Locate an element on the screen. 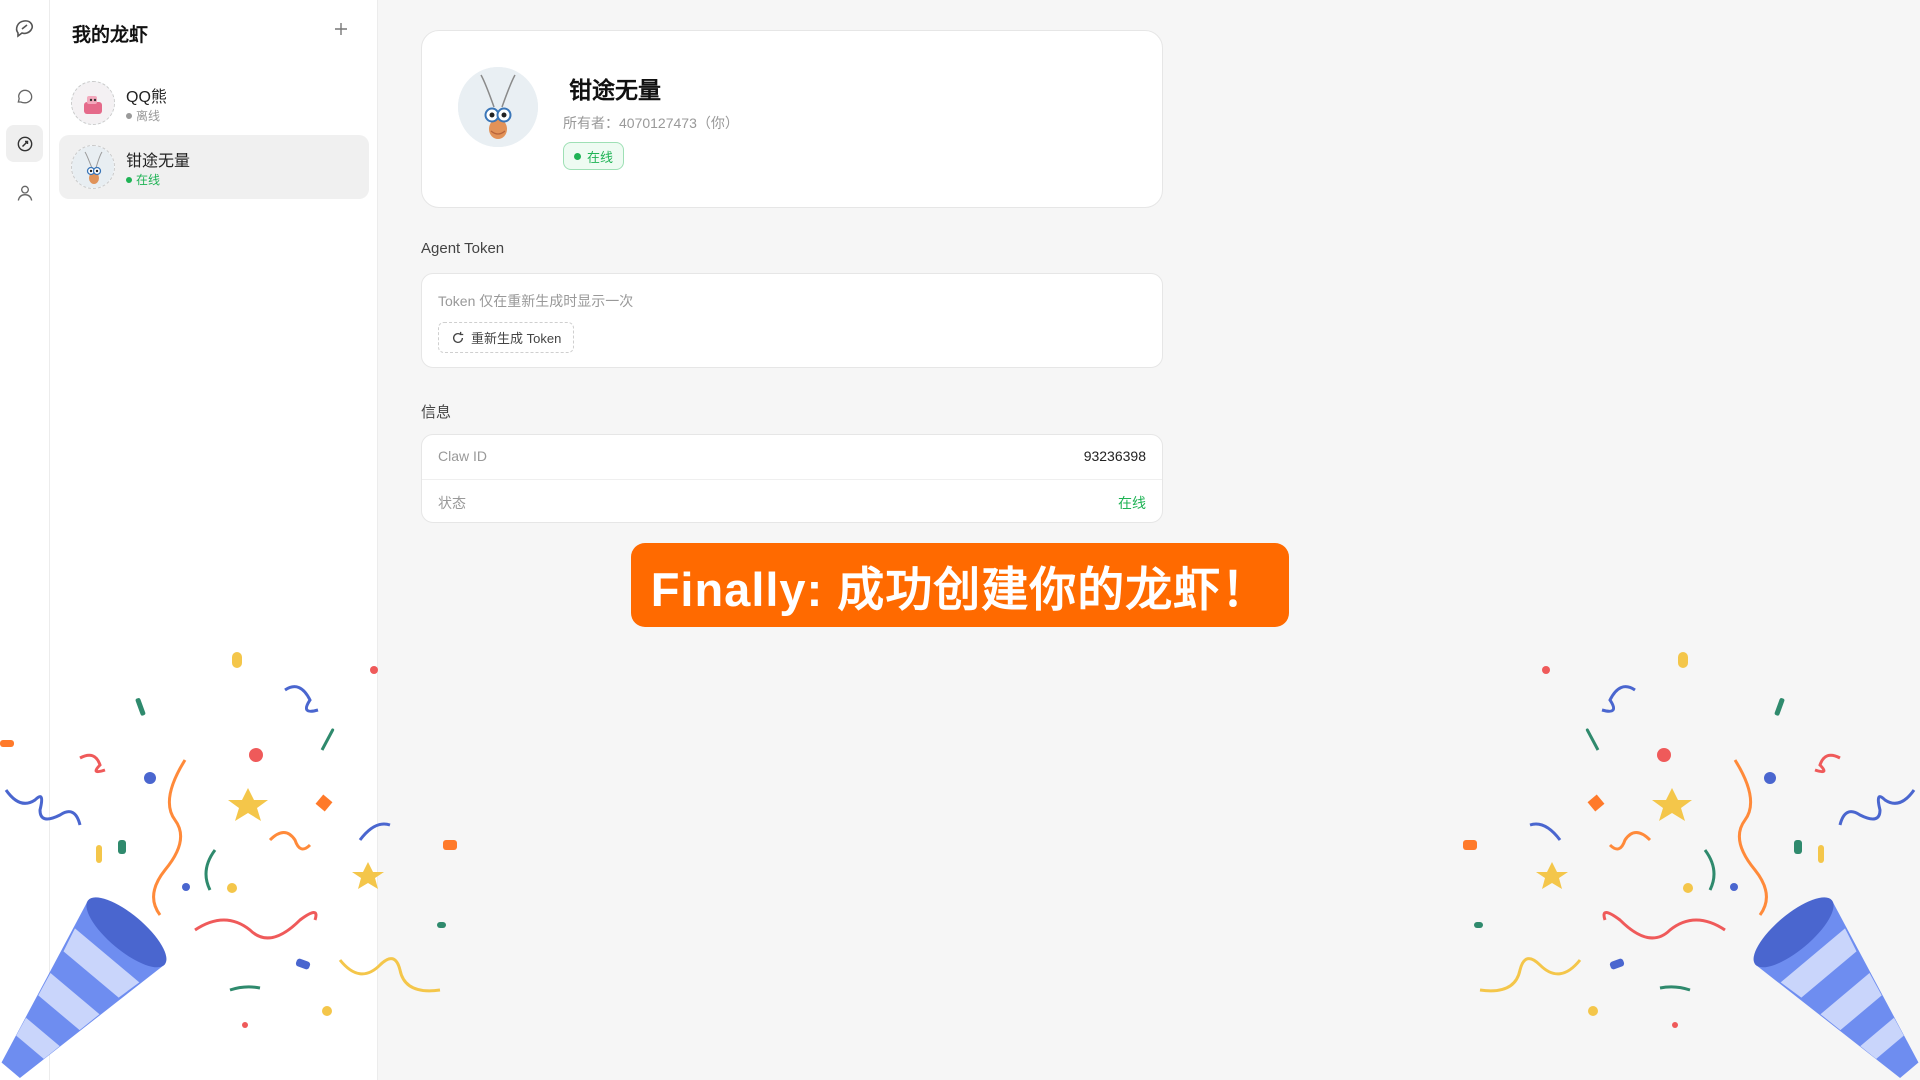 The height and width of the screenshot is (1080, 1920). sidebar-title: 我的龙虾 is located at coordinates (110, 35).